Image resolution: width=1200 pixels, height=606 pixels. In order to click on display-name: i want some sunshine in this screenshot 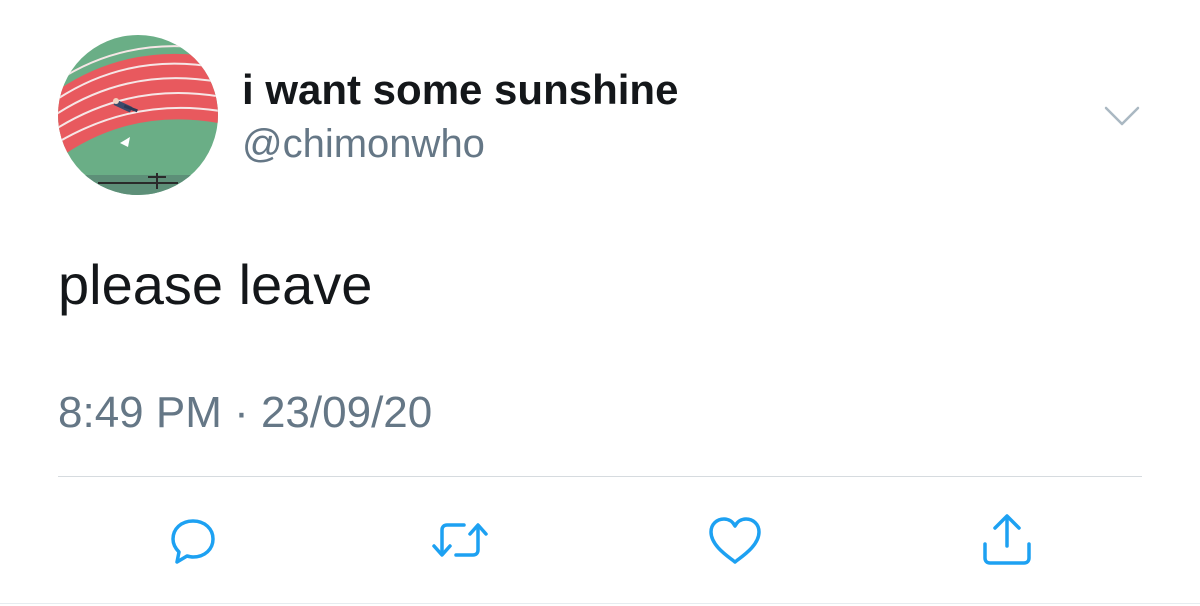, I will do `click(460, 90)`.